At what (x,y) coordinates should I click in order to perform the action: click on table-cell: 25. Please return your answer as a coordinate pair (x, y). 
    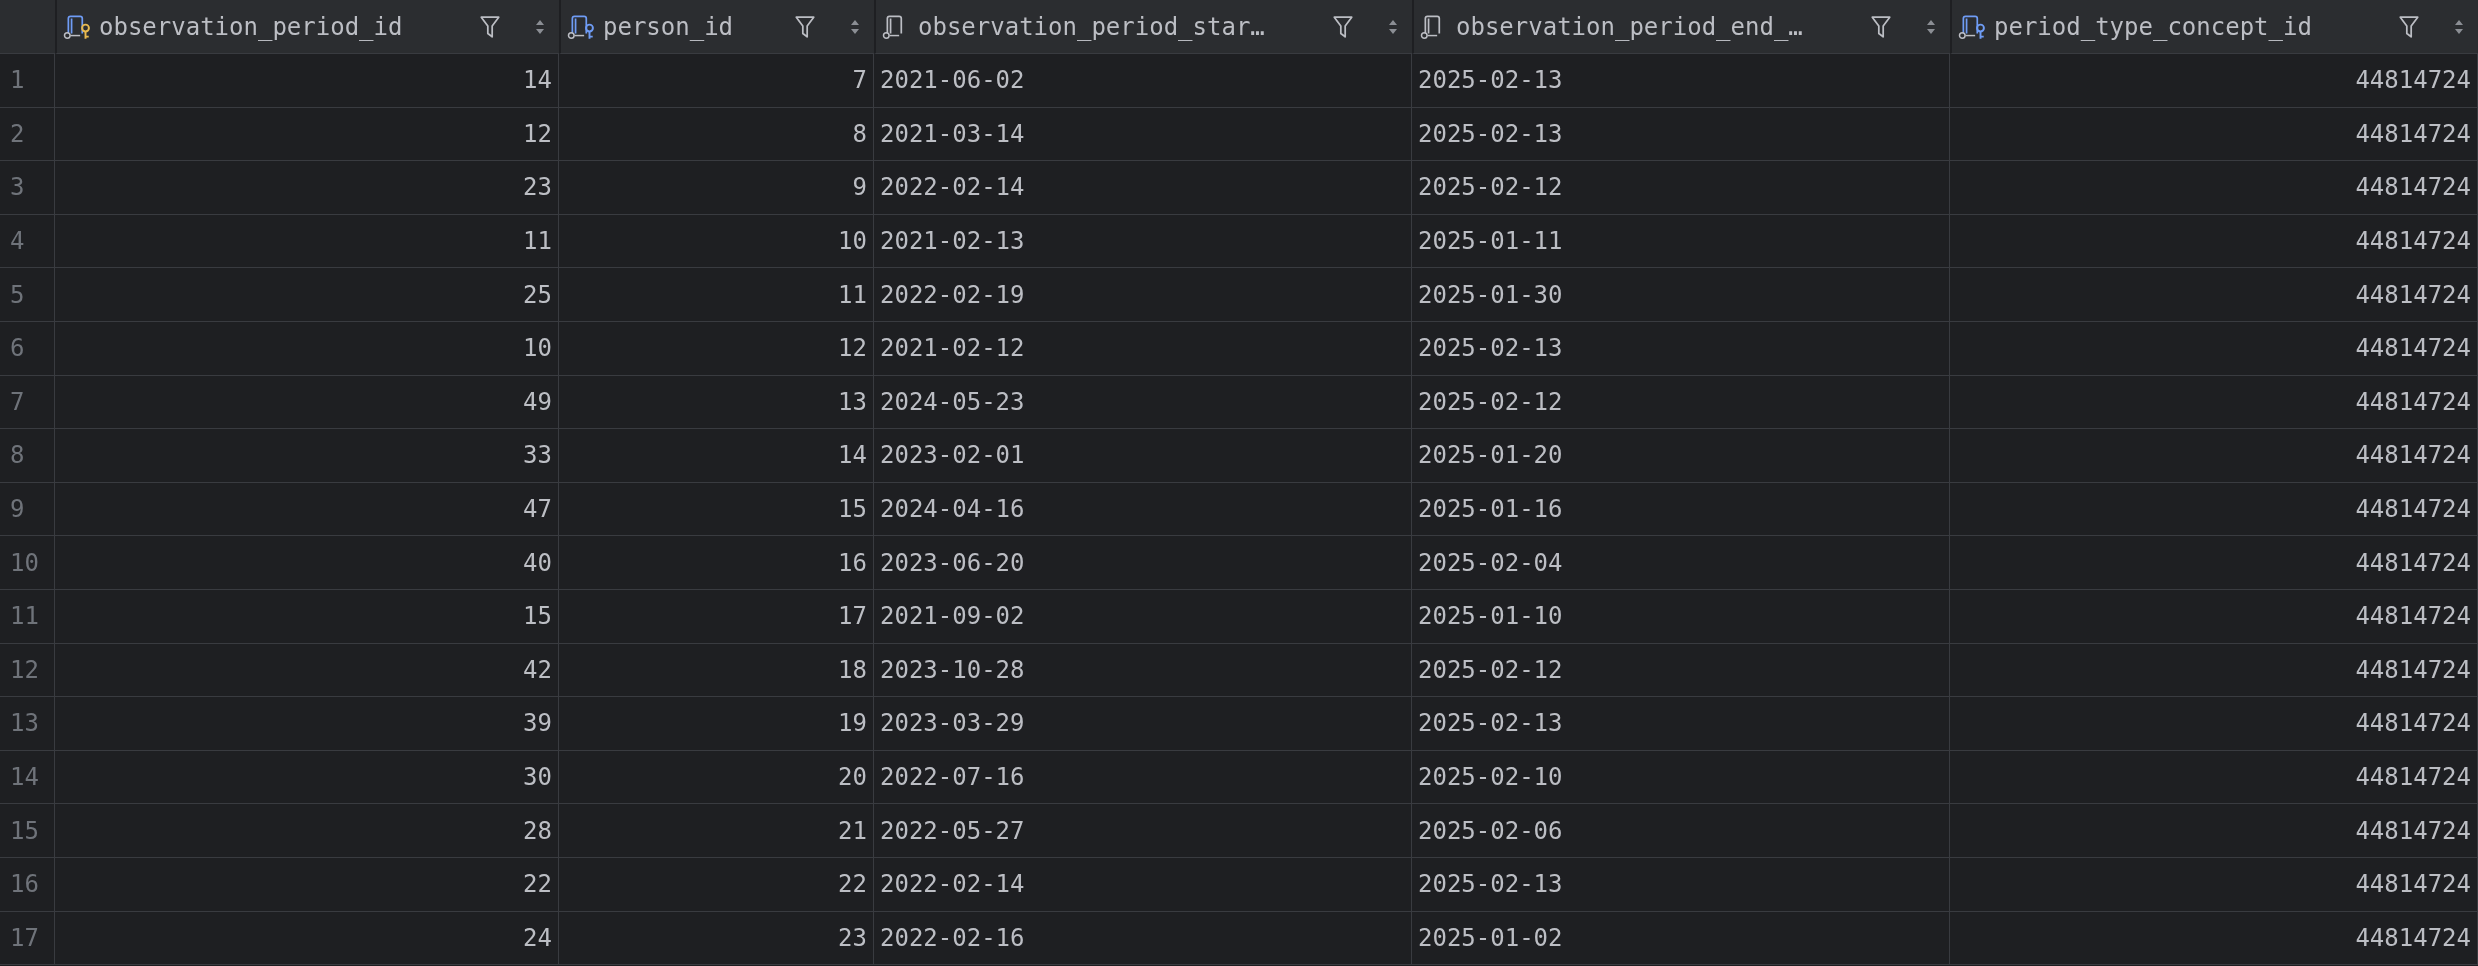
    Looking at the image, I should click on (307, 295).